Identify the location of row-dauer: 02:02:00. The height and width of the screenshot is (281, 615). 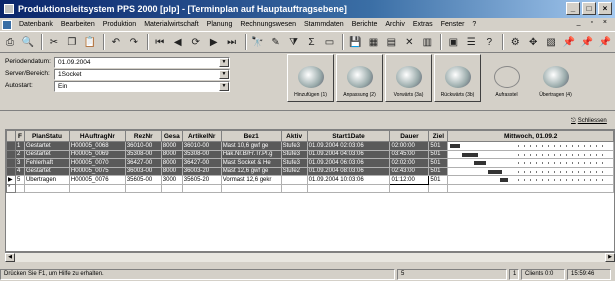
(409, 163).